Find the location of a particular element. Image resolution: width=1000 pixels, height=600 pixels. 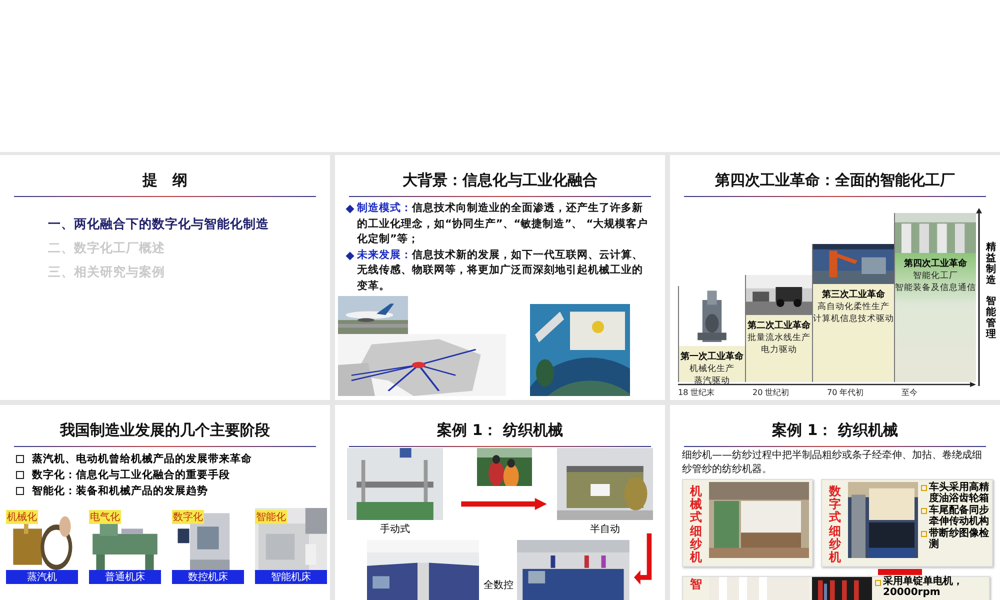

stage-title: 第一次工业革命 is located at coordinates (712, 356).